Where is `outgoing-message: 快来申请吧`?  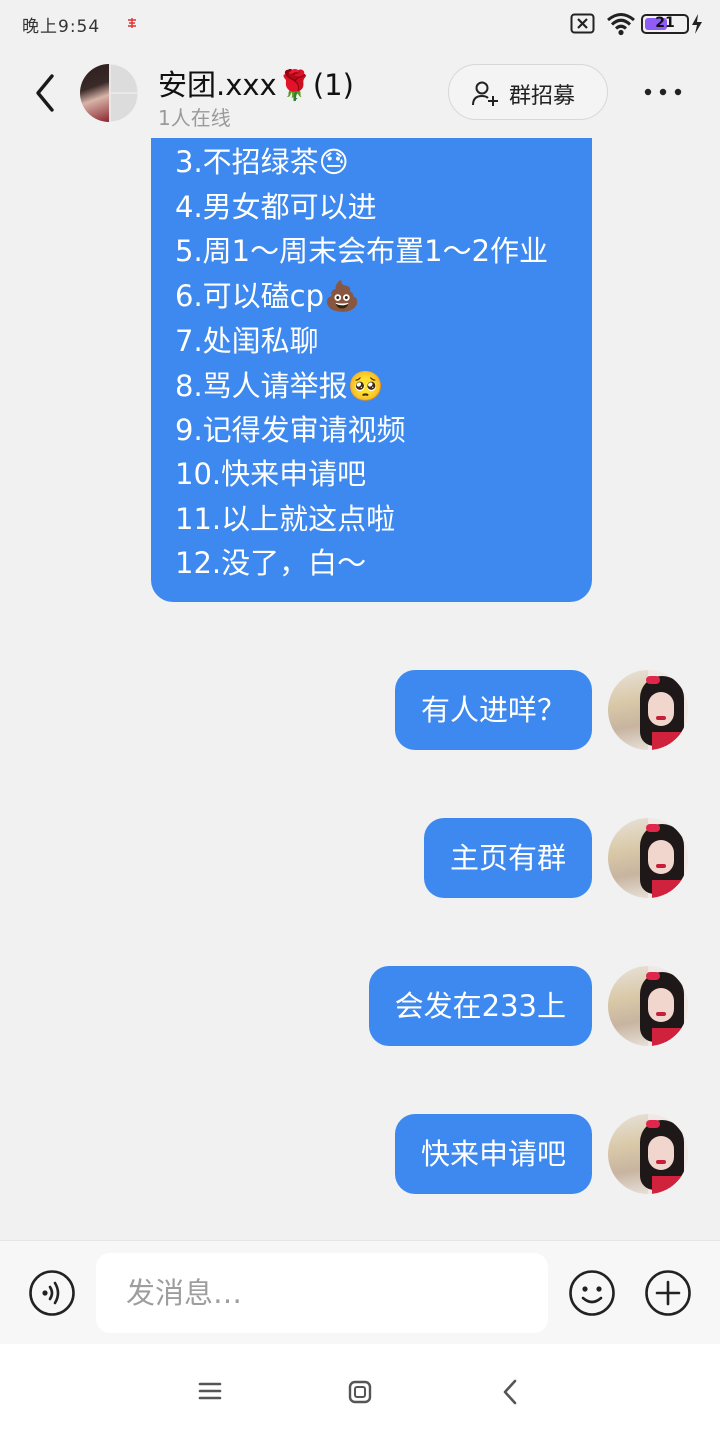
outgoing-message: 快来申请吧 is located at coordinates (493, 1154).